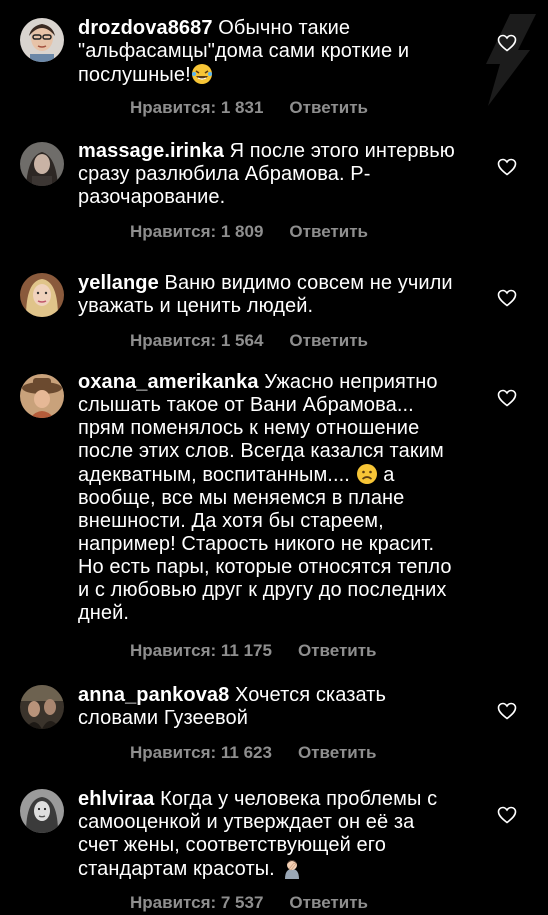 This screenshot has width=548, height=915. Describe the element at coordinates (511, 60) in the screenshot. I see `lightning-watermark-icon` at that location.